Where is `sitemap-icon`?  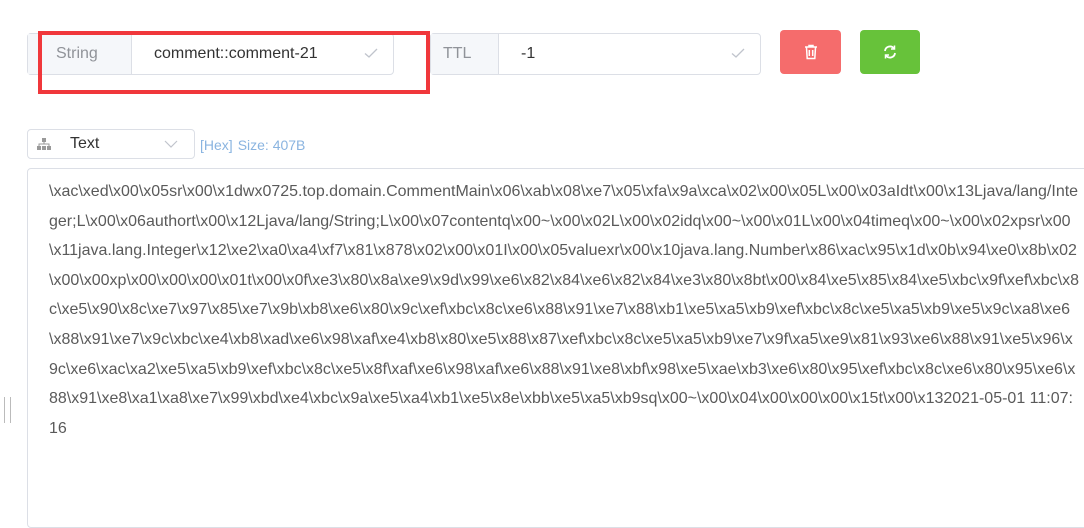 sitemap-icon is located at coordinates (44, 144).